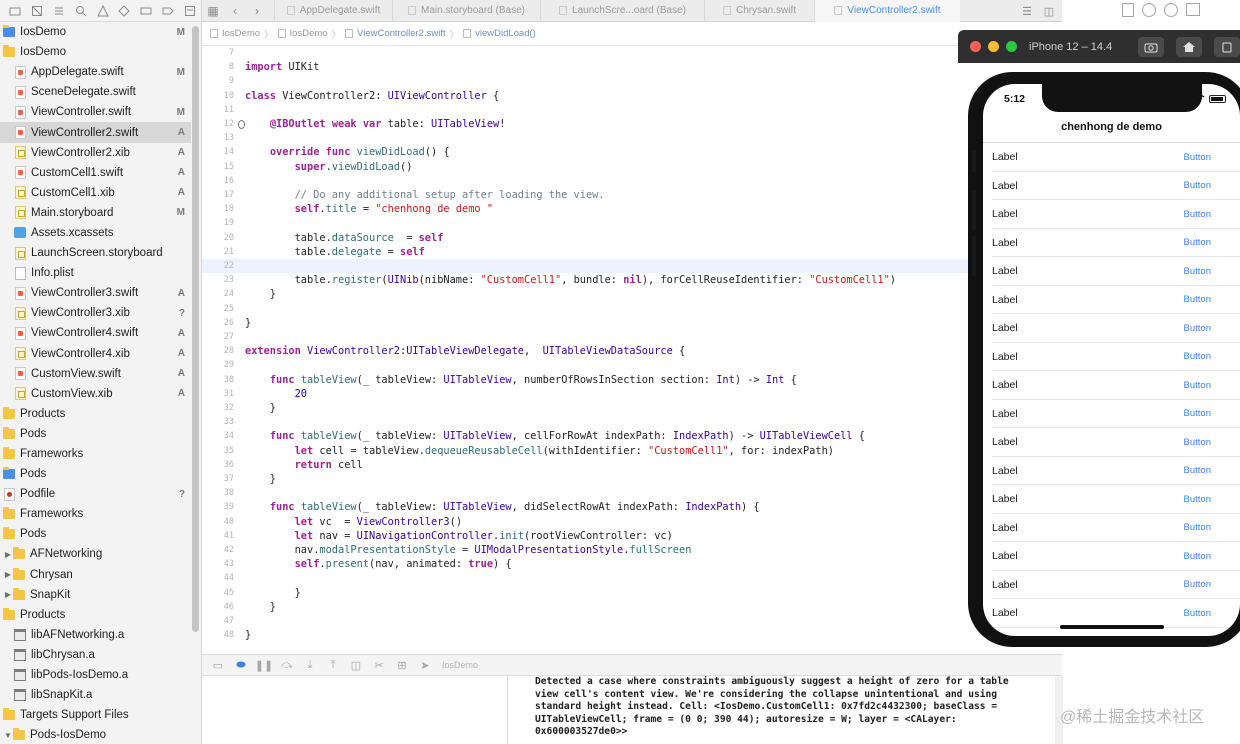 The height and width of the screenshot is (744, 1240). Describe the element at coordinates (975, 46) in the screenshot. I see `close-window-button` at that location.